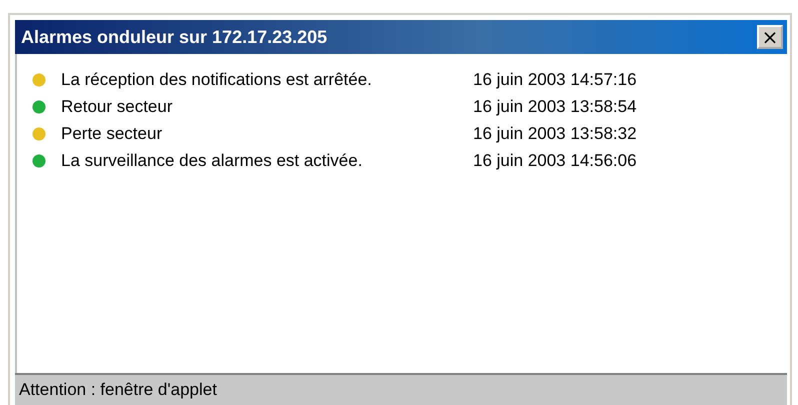 Image resolution: width=798 pixels, height=405 pixels. What do you see at coordinates (555, 106) in the screenshot?
I see `alarm-time: 16 juin 2003 13:58:54` at bounding box center [555, 106].